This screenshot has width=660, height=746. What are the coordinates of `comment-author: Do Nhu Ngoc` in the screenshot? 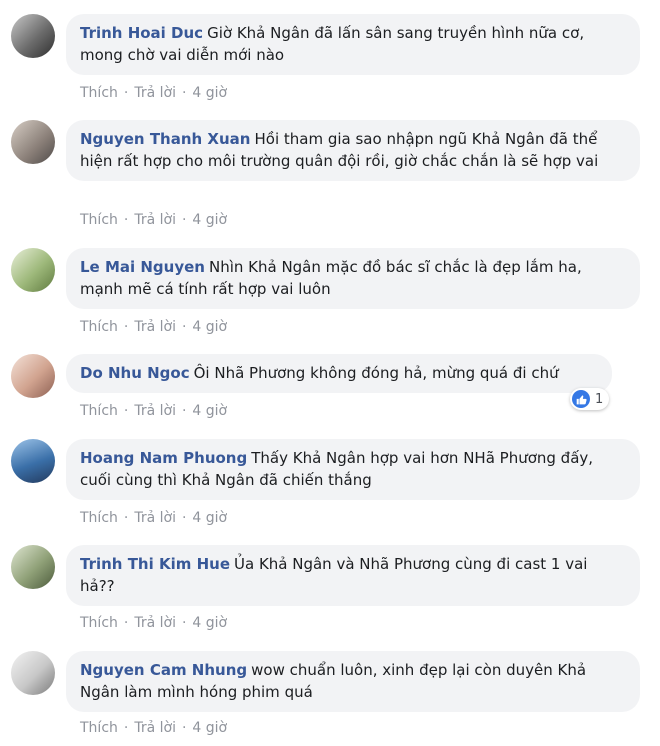 It's located at (135, 373).